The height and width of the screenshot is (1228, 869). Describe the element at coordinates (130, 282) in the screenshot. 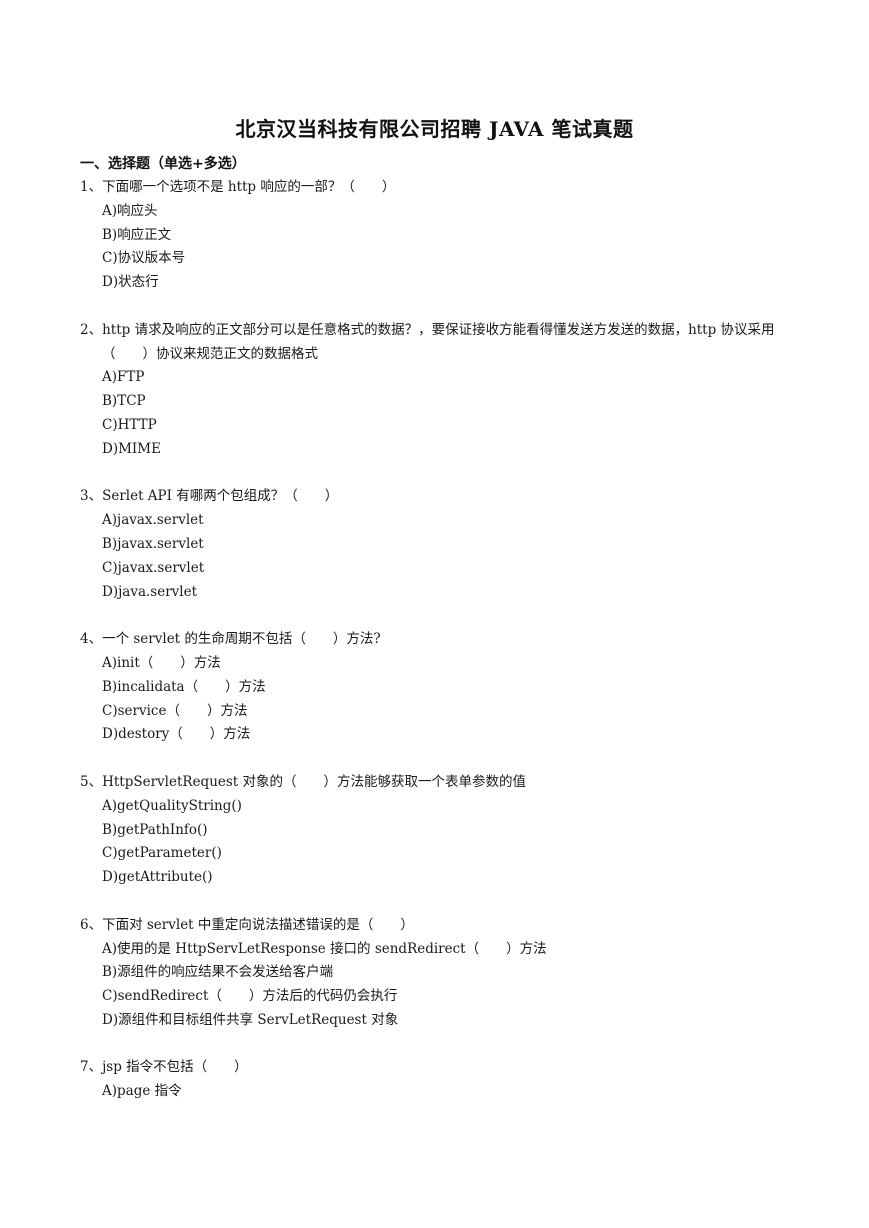

I see `option-d: D)状态行` at that location.